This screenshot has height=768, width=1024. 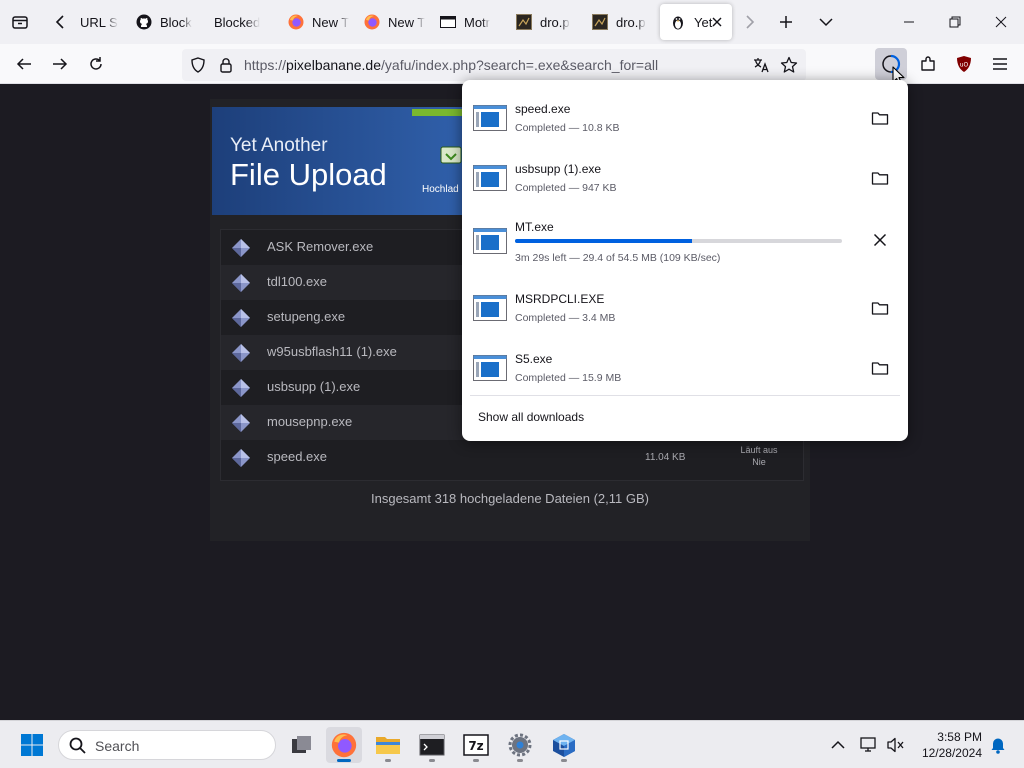 What do you see at coordinates (471, 22) in the screenshot?
I see `tab-motr: Motr` at bounding box center [471, 22].